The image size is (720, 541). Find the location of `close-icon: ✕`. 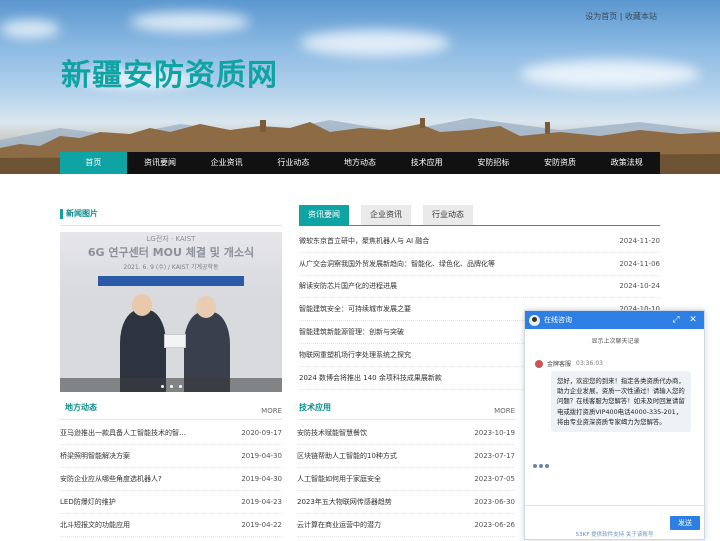

close-icon: ✕ is located at coordinates (693, 320).